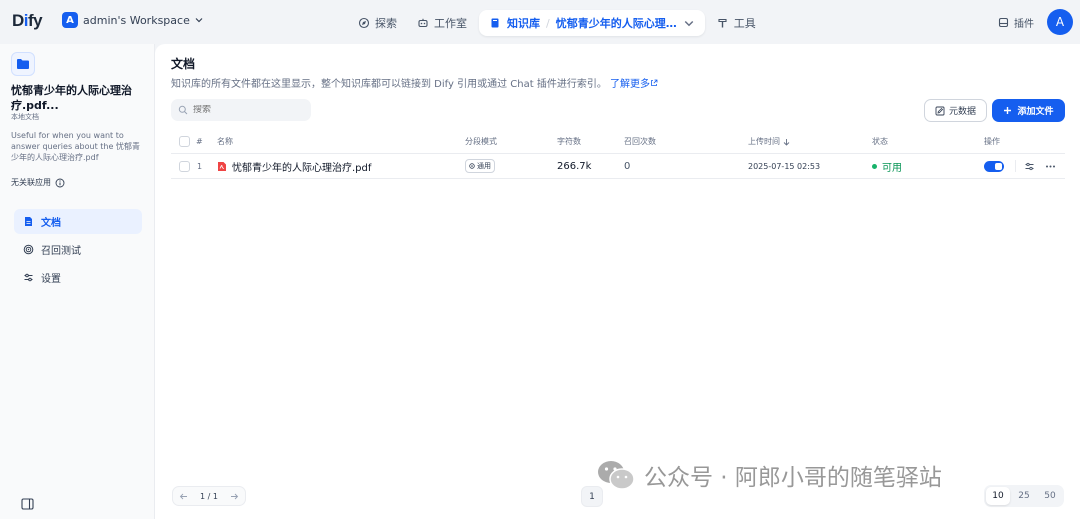 The width and height of the screenshot is (1080, 519). Describe the element at coordinates (23, 64) in the screenshot. I see `folder-icon` at that location.